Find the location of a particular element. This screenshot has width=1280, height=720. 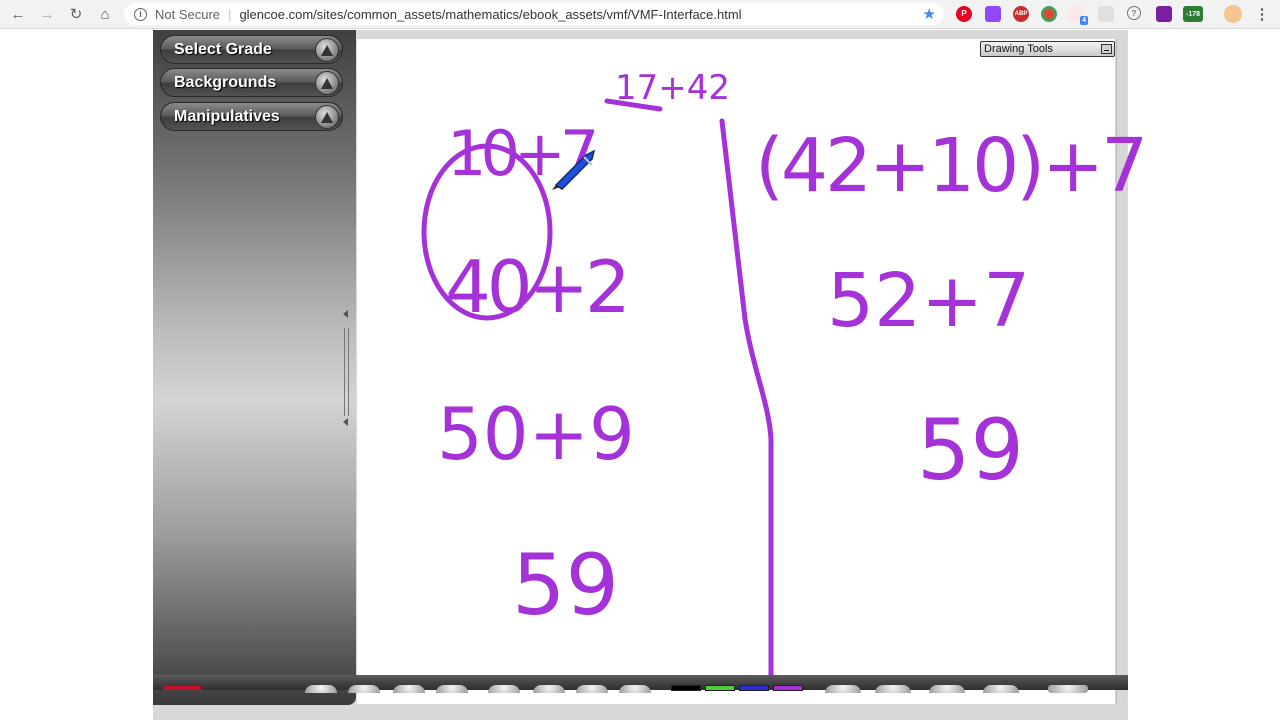

brand-logo is located at coordinates (182, 688).